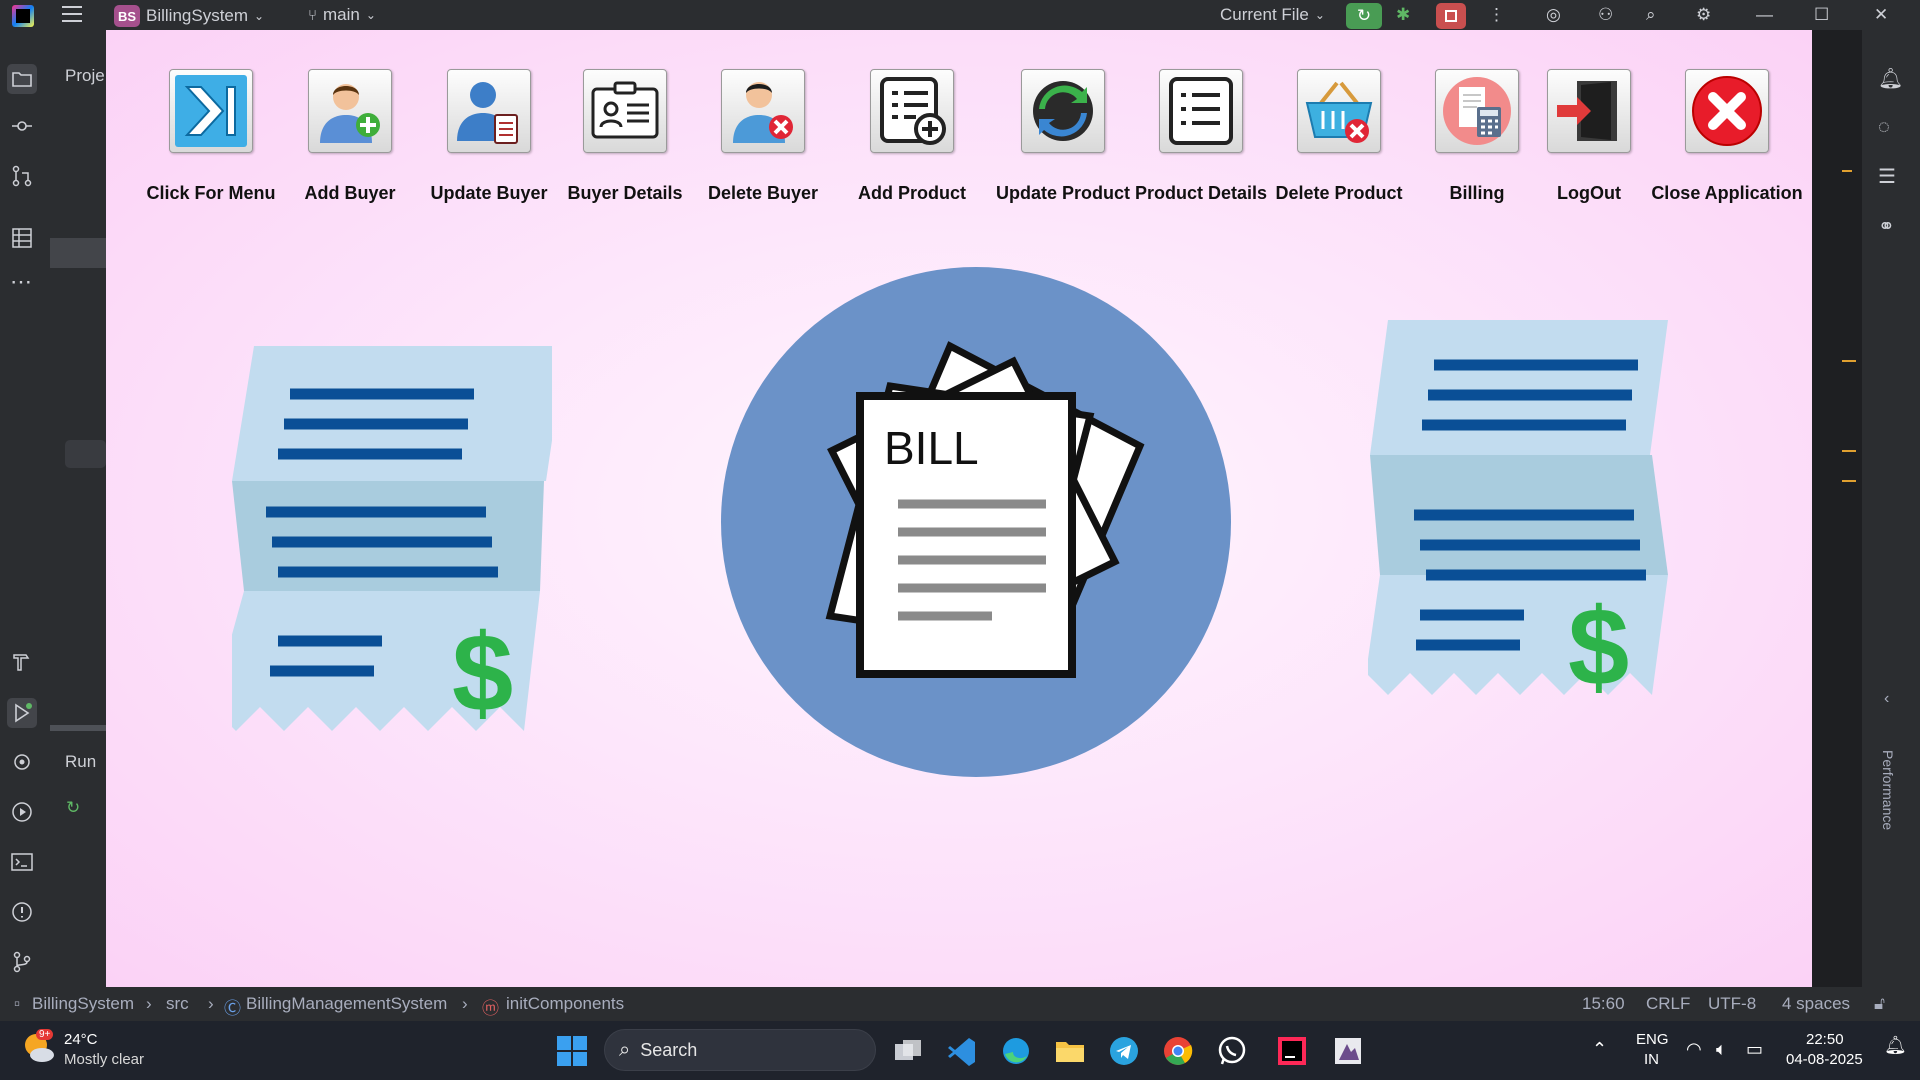 Image resolution: width=1920 pixels, height=1080 pixels. Describe the element at coordinates (1599, 1049) in the screenshot. I see `chevron-up-icon: ⌃` at that location.